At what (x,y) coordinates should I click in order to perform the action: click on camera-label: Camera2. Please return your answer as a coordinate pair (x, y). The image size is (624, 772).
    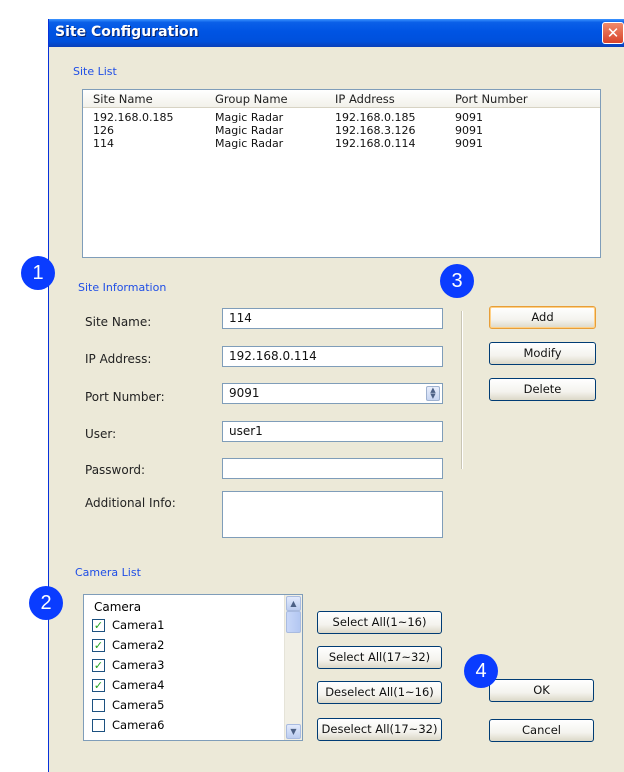
    Looking at the image, I should click on (138, 645).